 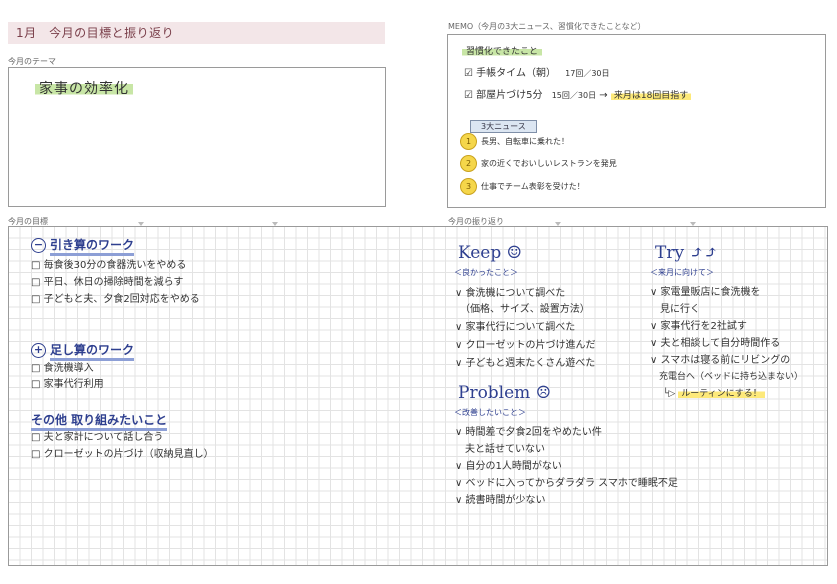 I want to click on problem-title: Problem ☹, so click(x=504, y=393).